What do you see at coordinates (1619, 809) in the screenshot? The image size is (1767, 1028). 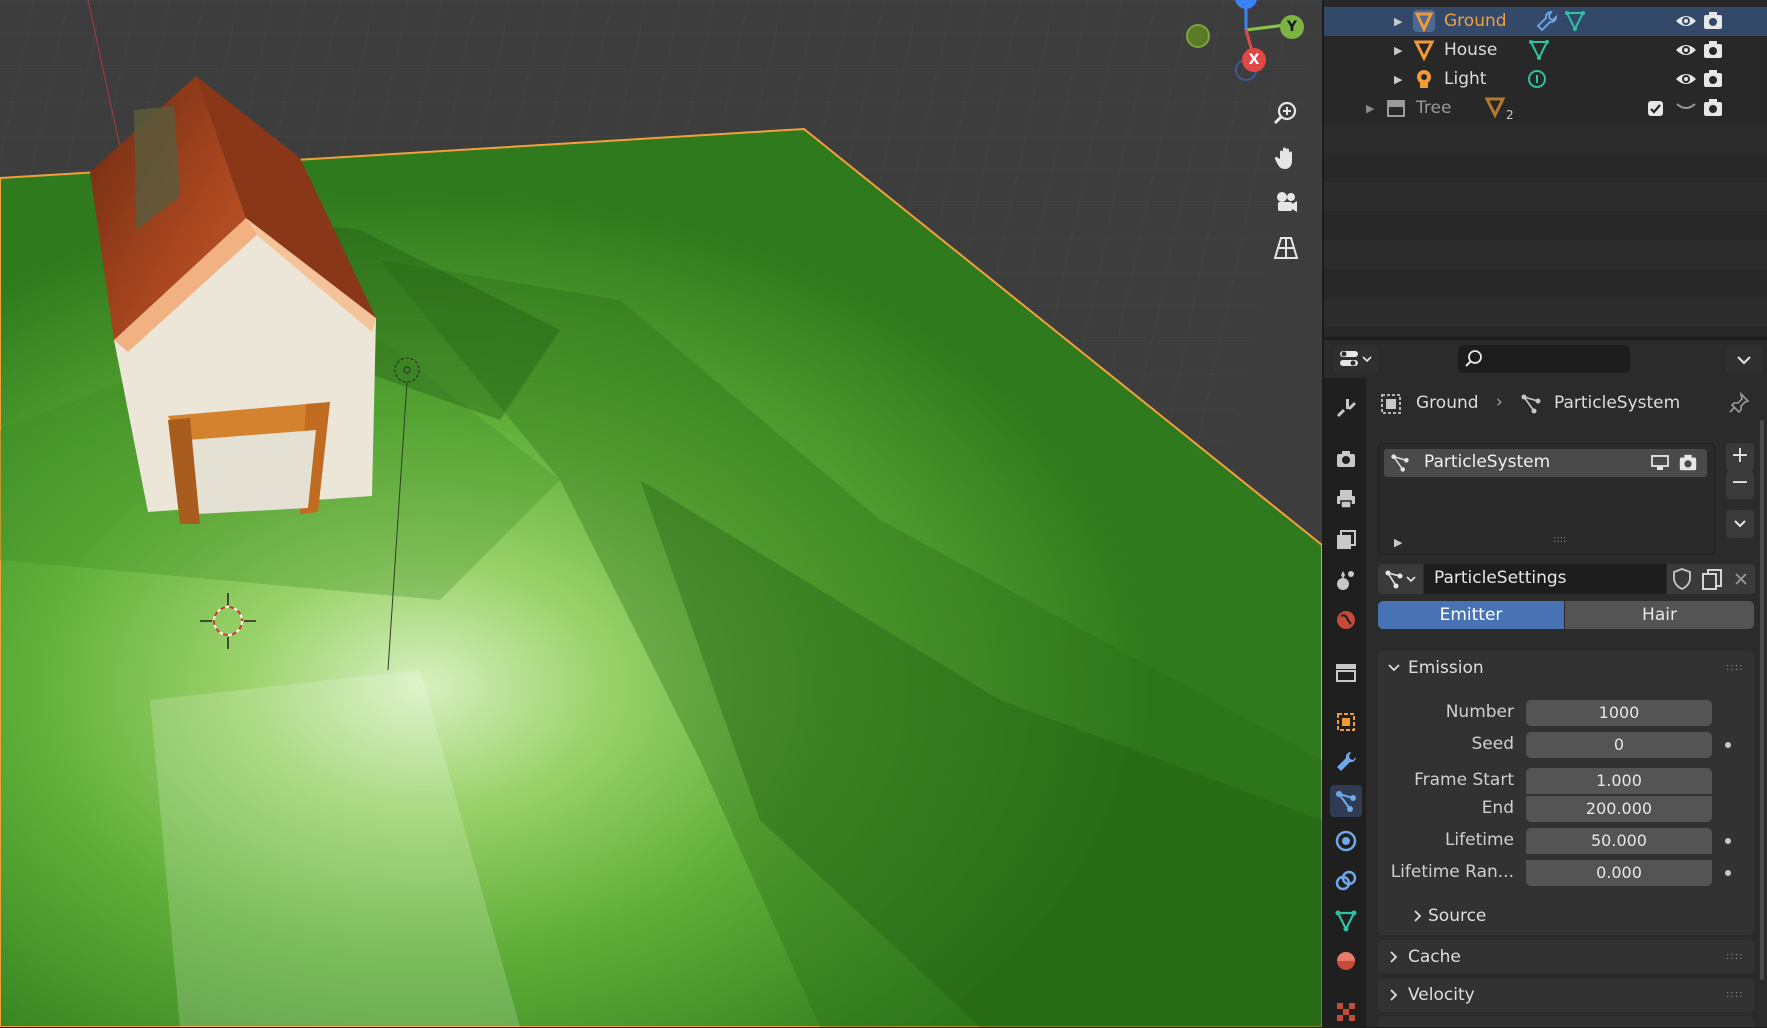 I see `end-field: 200.000` at bounding box center [1619, 809].